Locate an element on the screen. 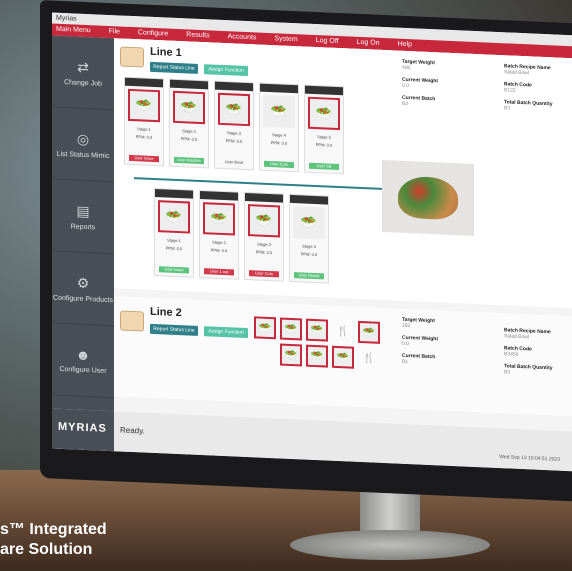 The height and width of the screenshot is (571, 572). menu-results: Results is located at coordinates (197, 35).